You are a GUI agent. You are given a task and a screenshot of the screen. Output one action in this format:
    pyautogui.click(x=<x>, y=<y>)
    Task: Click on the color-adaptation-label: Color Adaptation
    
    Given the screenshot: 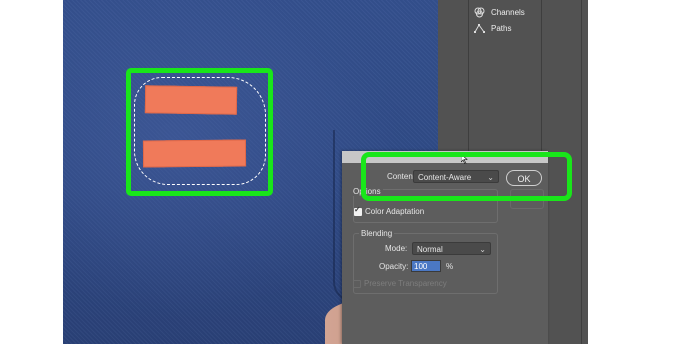 What is the action you would take?
    pyautogui.click(x=395, y=211)
    